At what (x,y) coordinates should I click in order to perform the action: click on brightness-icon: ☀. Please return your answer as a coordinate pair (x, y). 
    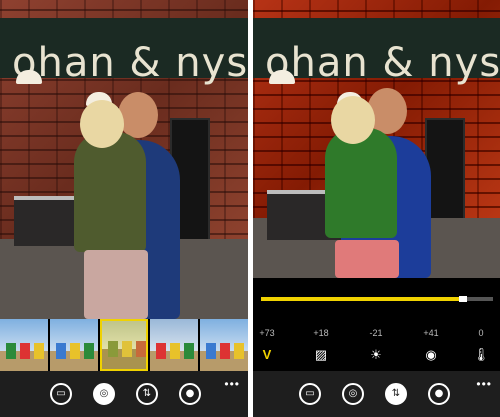
    Looking at the image, I should click on (376, 354).